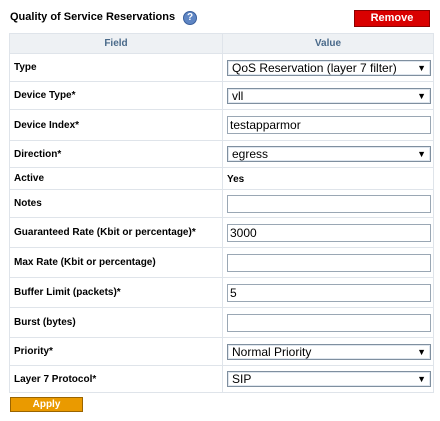  What do you see at coordinates (116, 203) in the screenshot?
I see `notes-label: Notes` at bounding box center [116, 203].